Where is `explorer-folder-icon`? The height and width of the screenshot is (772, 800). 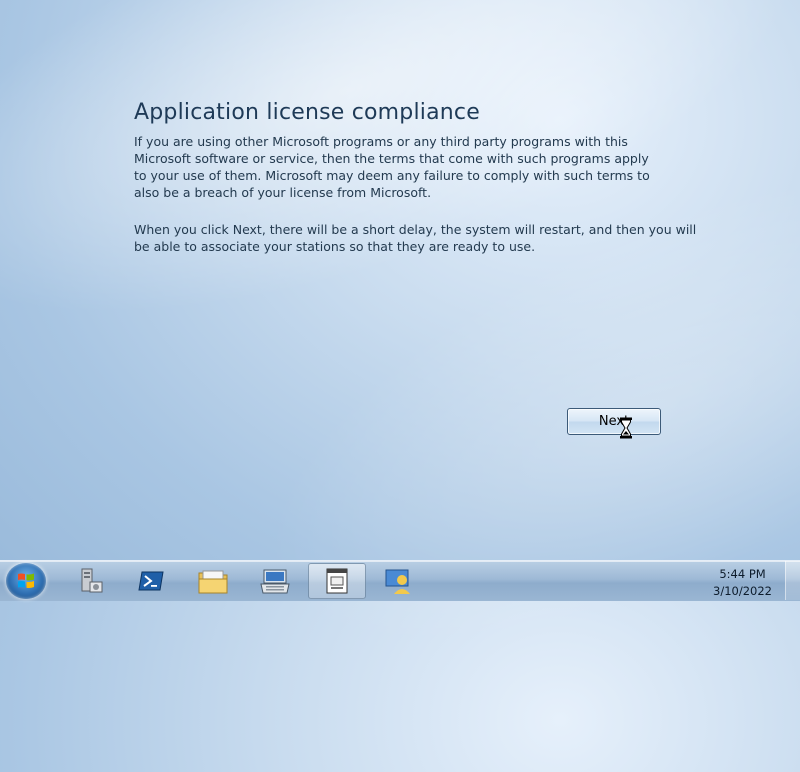 explorer-folder-icon is located at coordinates (213, 582).